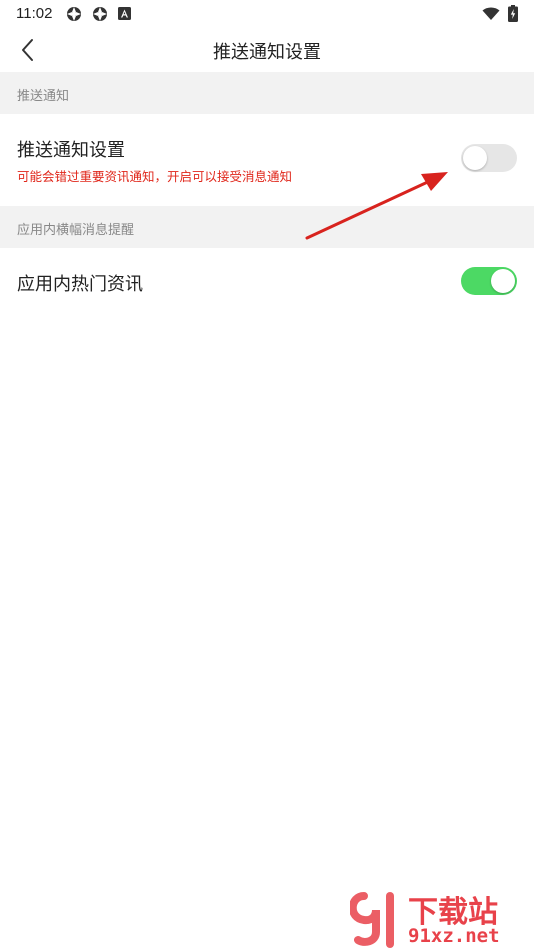  I want to click on status-bar: 11:02, so click(267, 14).